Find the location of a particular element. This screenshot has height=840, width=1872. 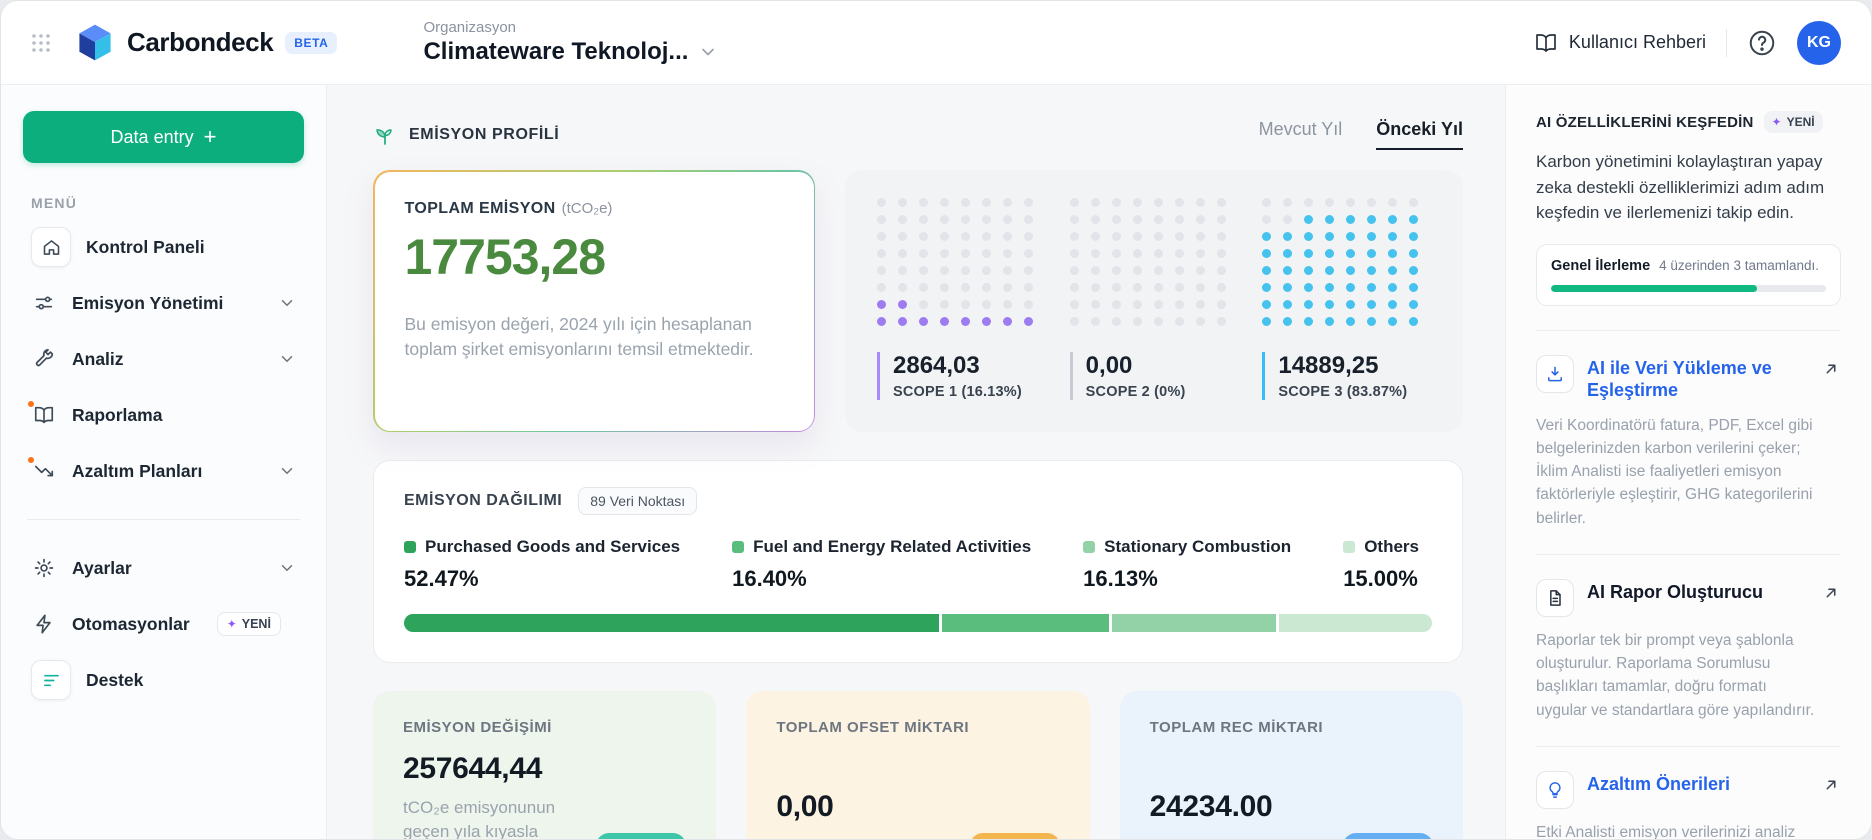

legend-item: Purchased Goods and Services 52.47% is located at coordinates (542, 564).